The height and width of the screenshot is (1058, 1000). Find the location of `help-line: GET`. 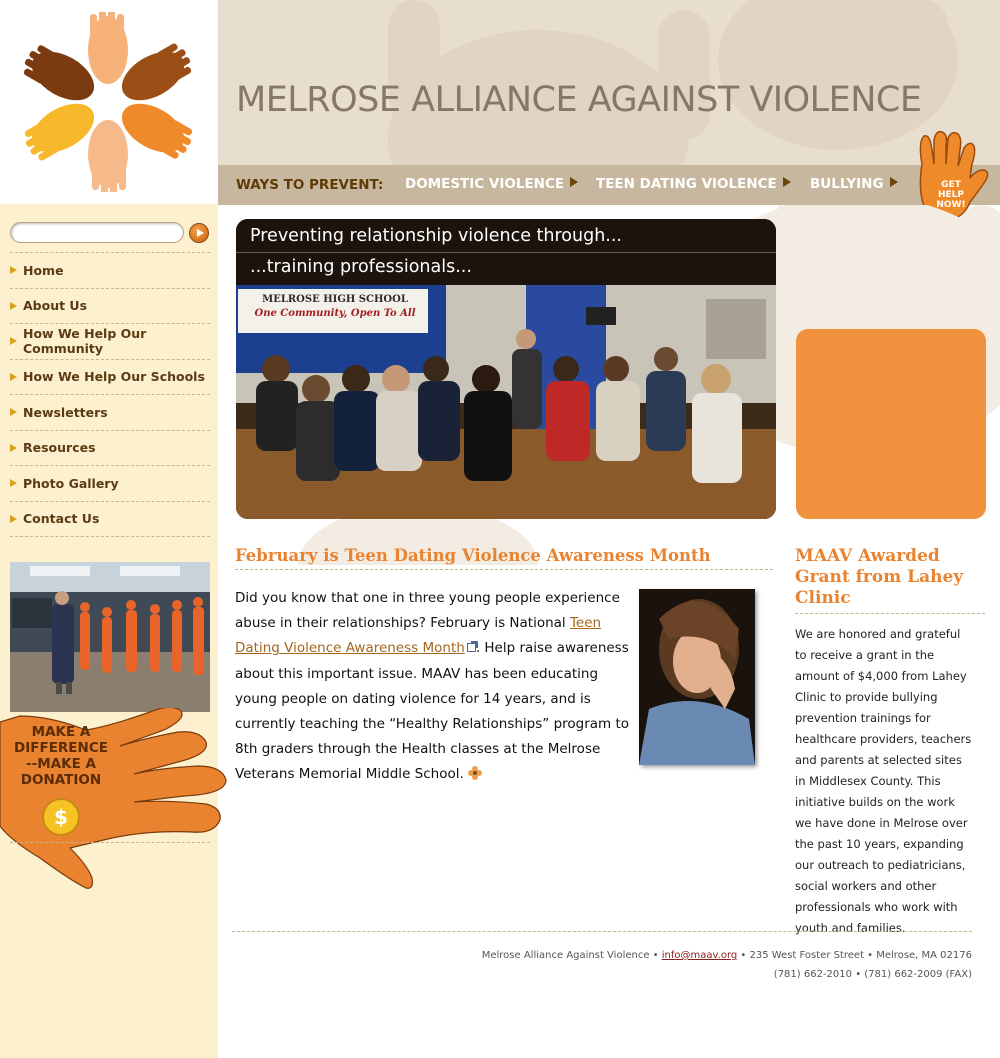

help-line: GET is located at coordinates (951, 185).